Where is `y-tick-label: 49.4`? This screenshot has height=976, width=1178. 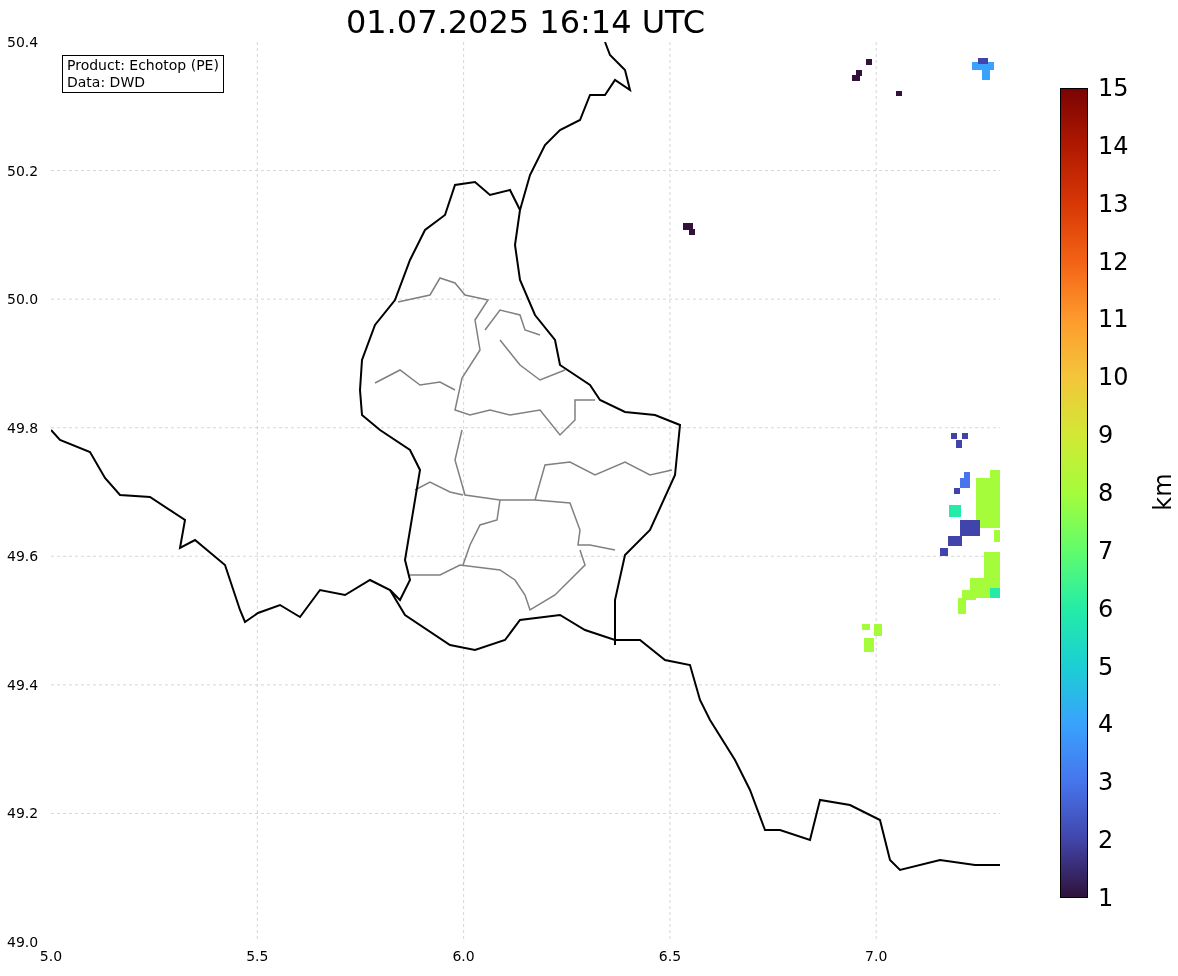 y-tick-label: 49.4 is located at coordinates (23, 685).